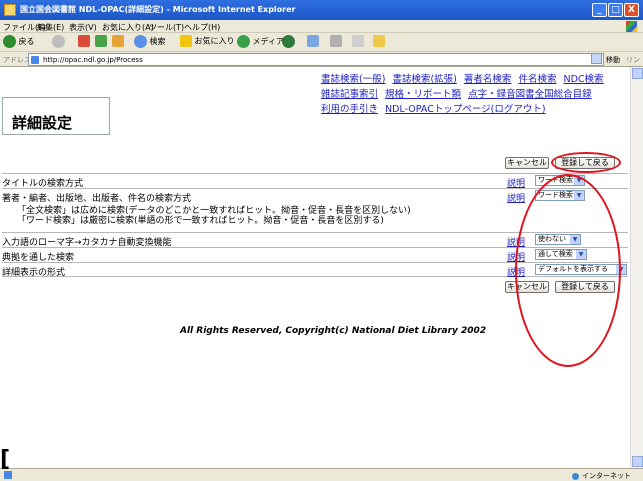 This screenshot has width=643, height=481. Describe the element at coordinates (615, 10) in the screenshot. I see `maximize-button: □` at that location.